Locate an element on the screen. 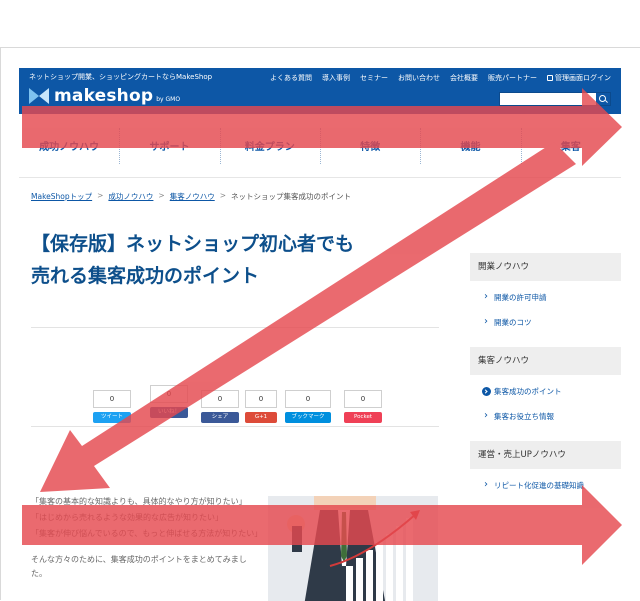  breadcrumb-link-top: MakeShopトップ is located at coordinates (61, 196).